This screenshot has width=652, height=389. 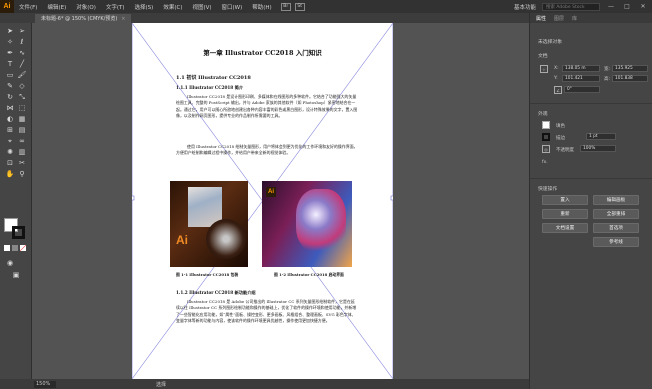 I want to click on menu-object: 对象(O), so click(x=86, y=7).